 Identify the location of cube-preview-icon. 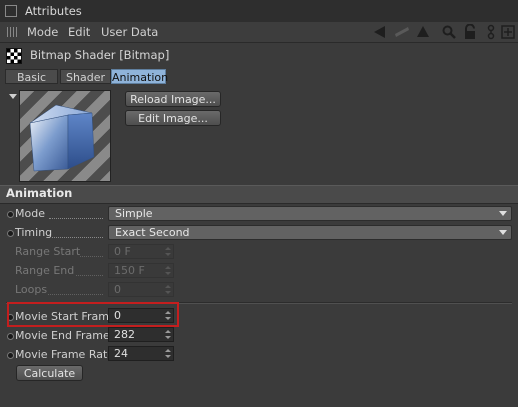
(62, 138).